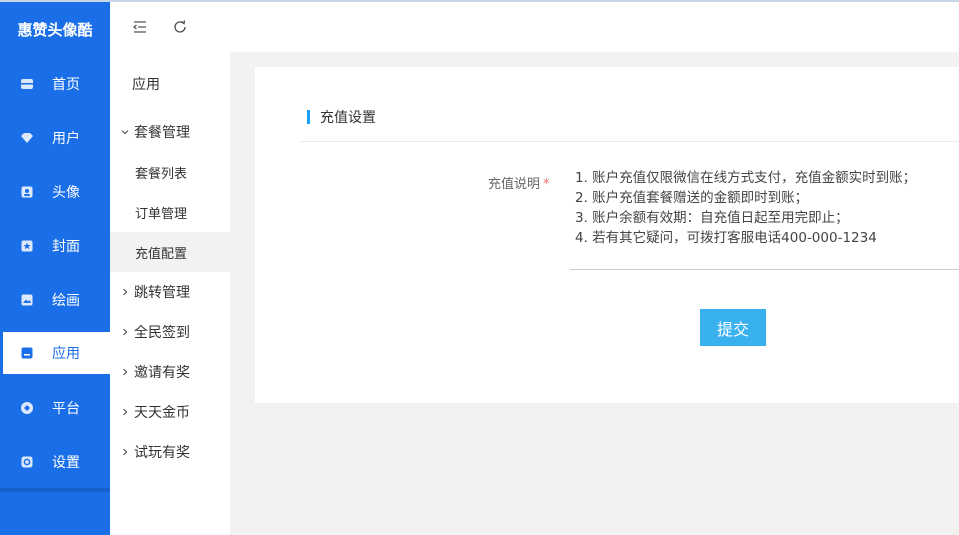 This screenshot has height=535, width=959. What do you see at coordinates (161, 174) in the screenshot?
I see `subnav-item-label: 套餐列表` at bounding box center [161, 174].